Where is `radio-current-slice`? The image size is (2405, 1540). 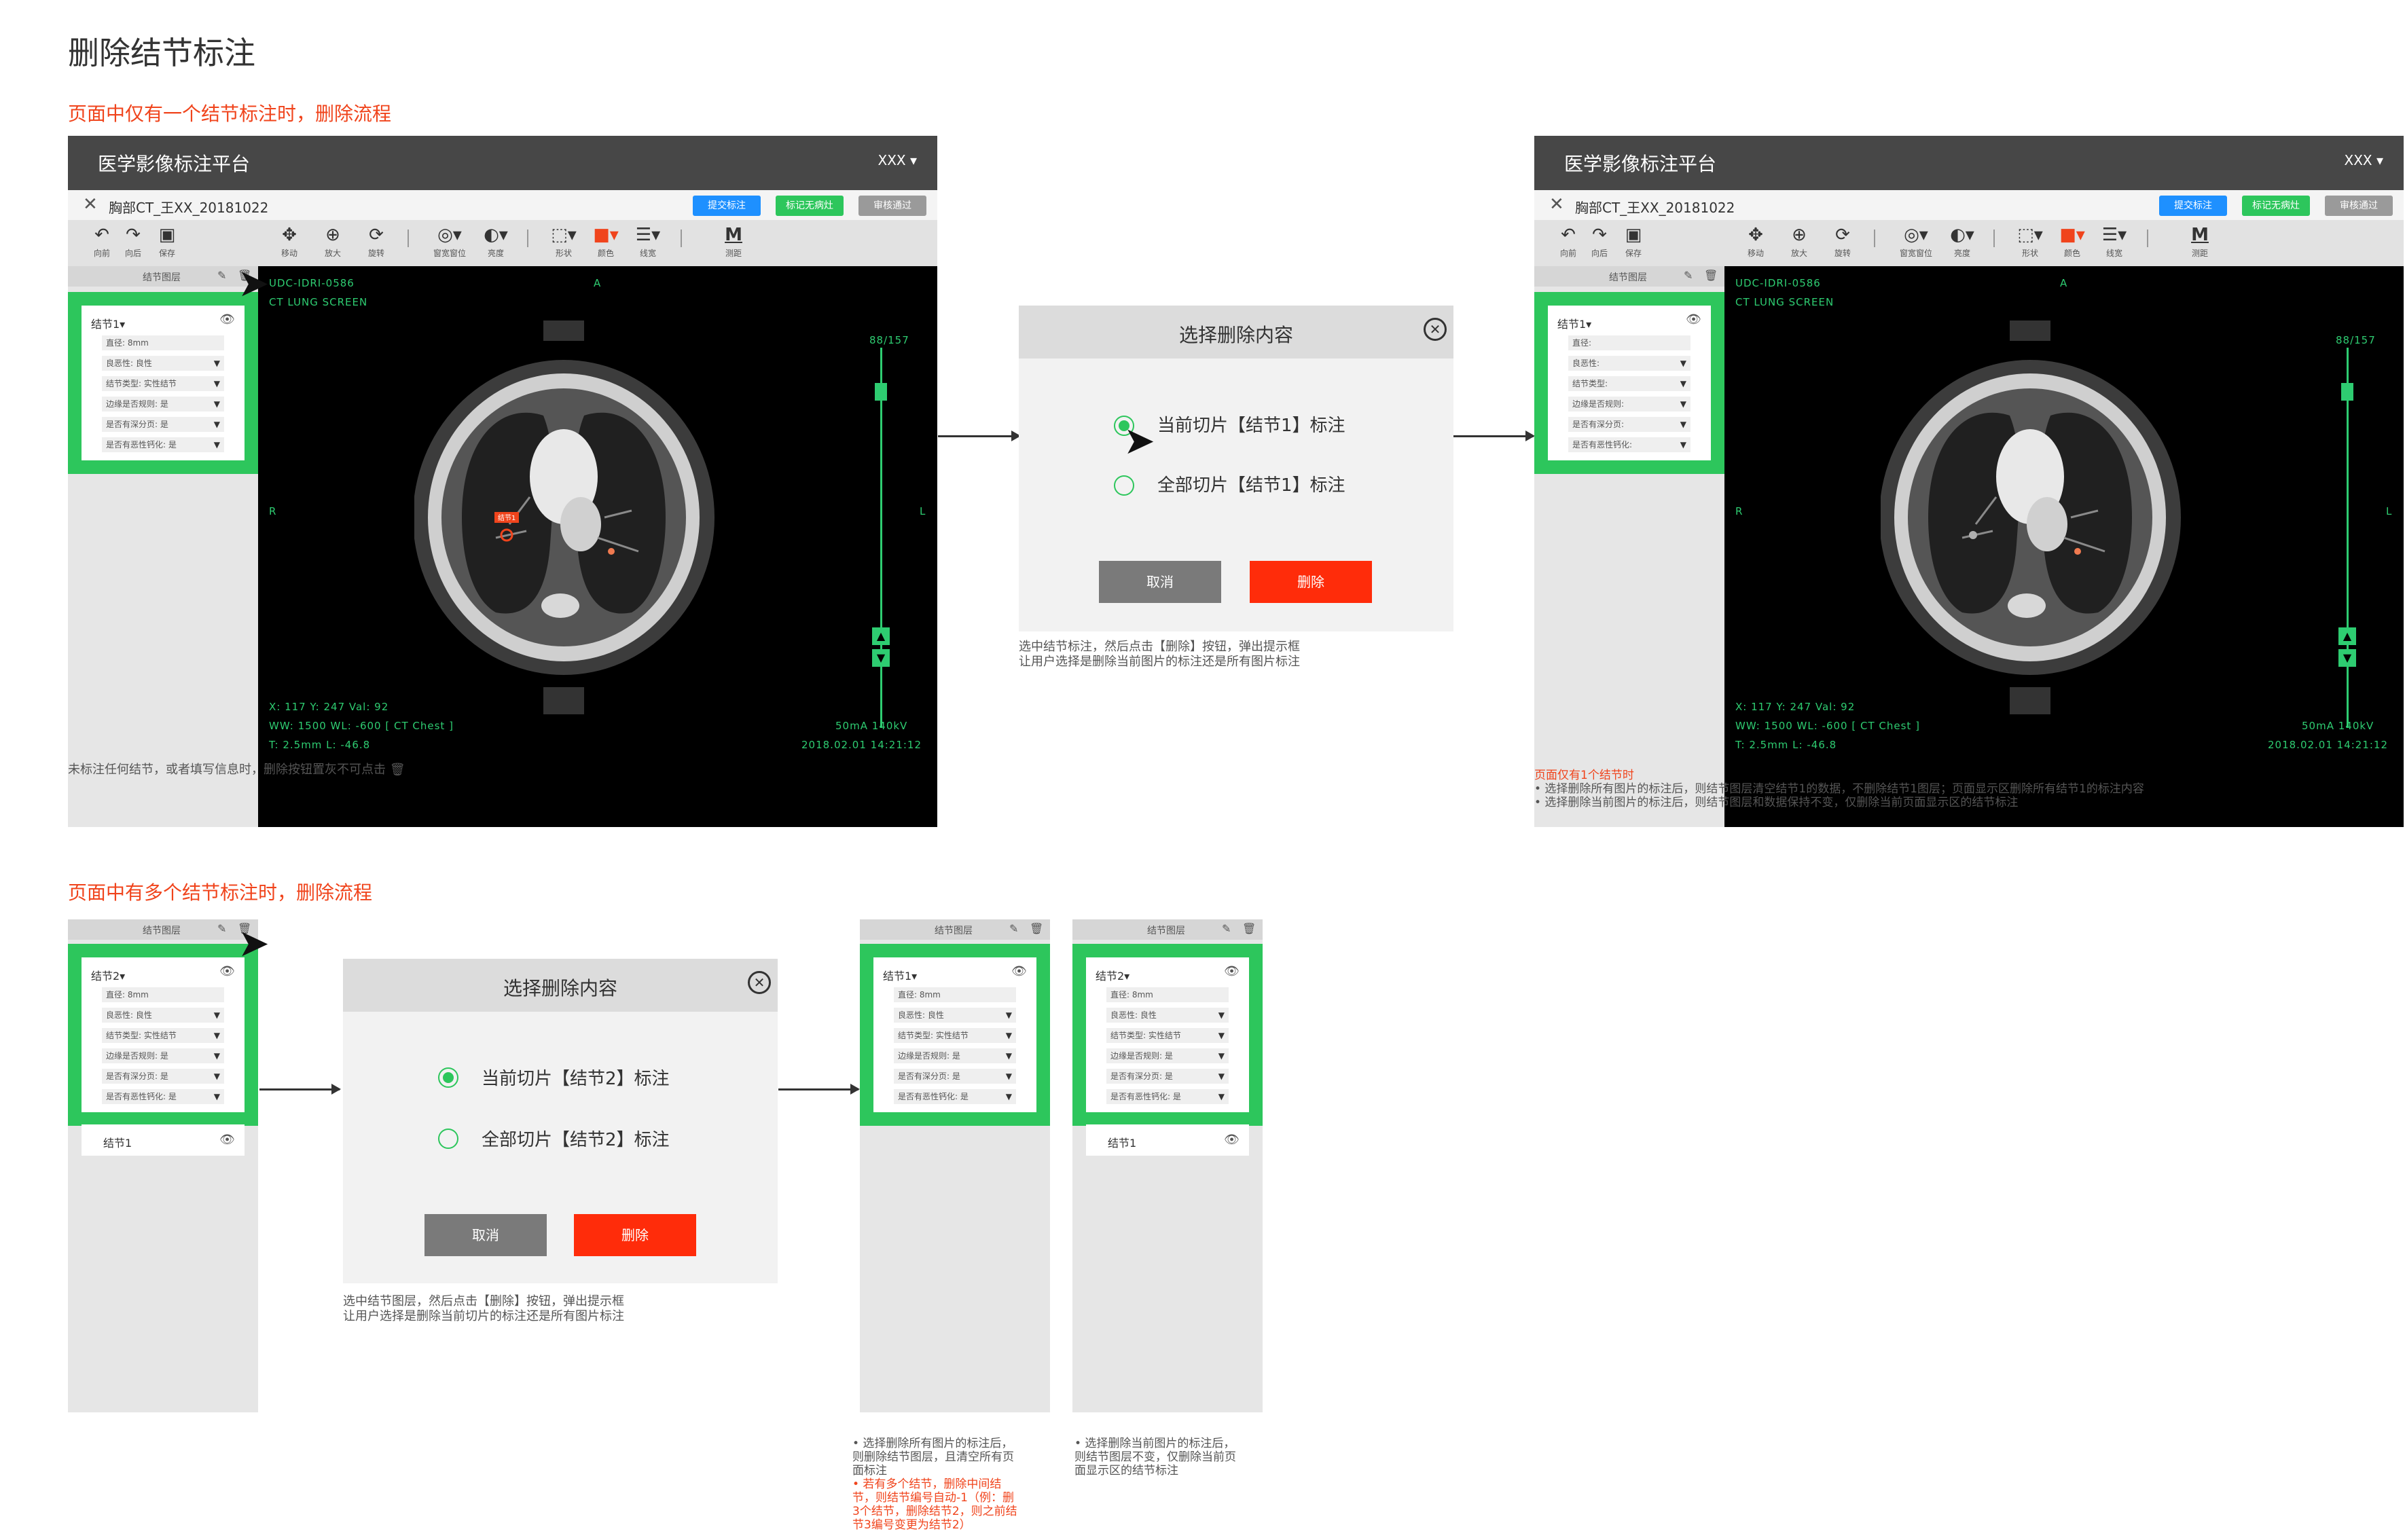
radio-current-slice is located at coordinates (448, 1077).